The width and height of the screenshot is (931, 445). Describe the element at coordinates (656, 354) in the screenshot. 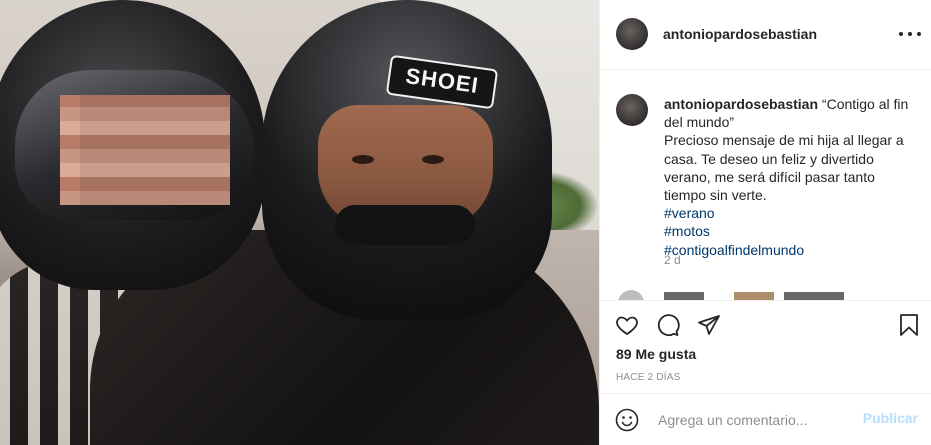

I see `like-count: 89 Me gusta` at that location.